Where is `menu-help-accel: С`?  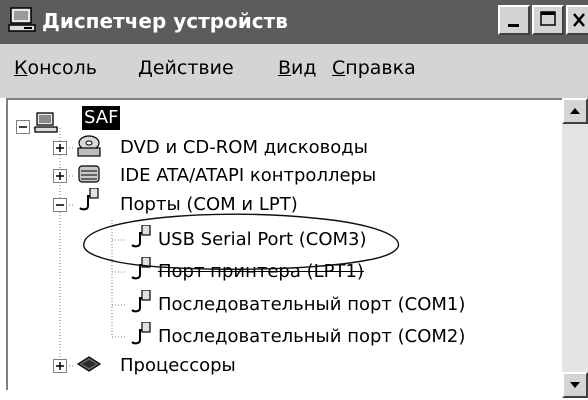 menu-help-accel: С is located at coordinates (339, 68).